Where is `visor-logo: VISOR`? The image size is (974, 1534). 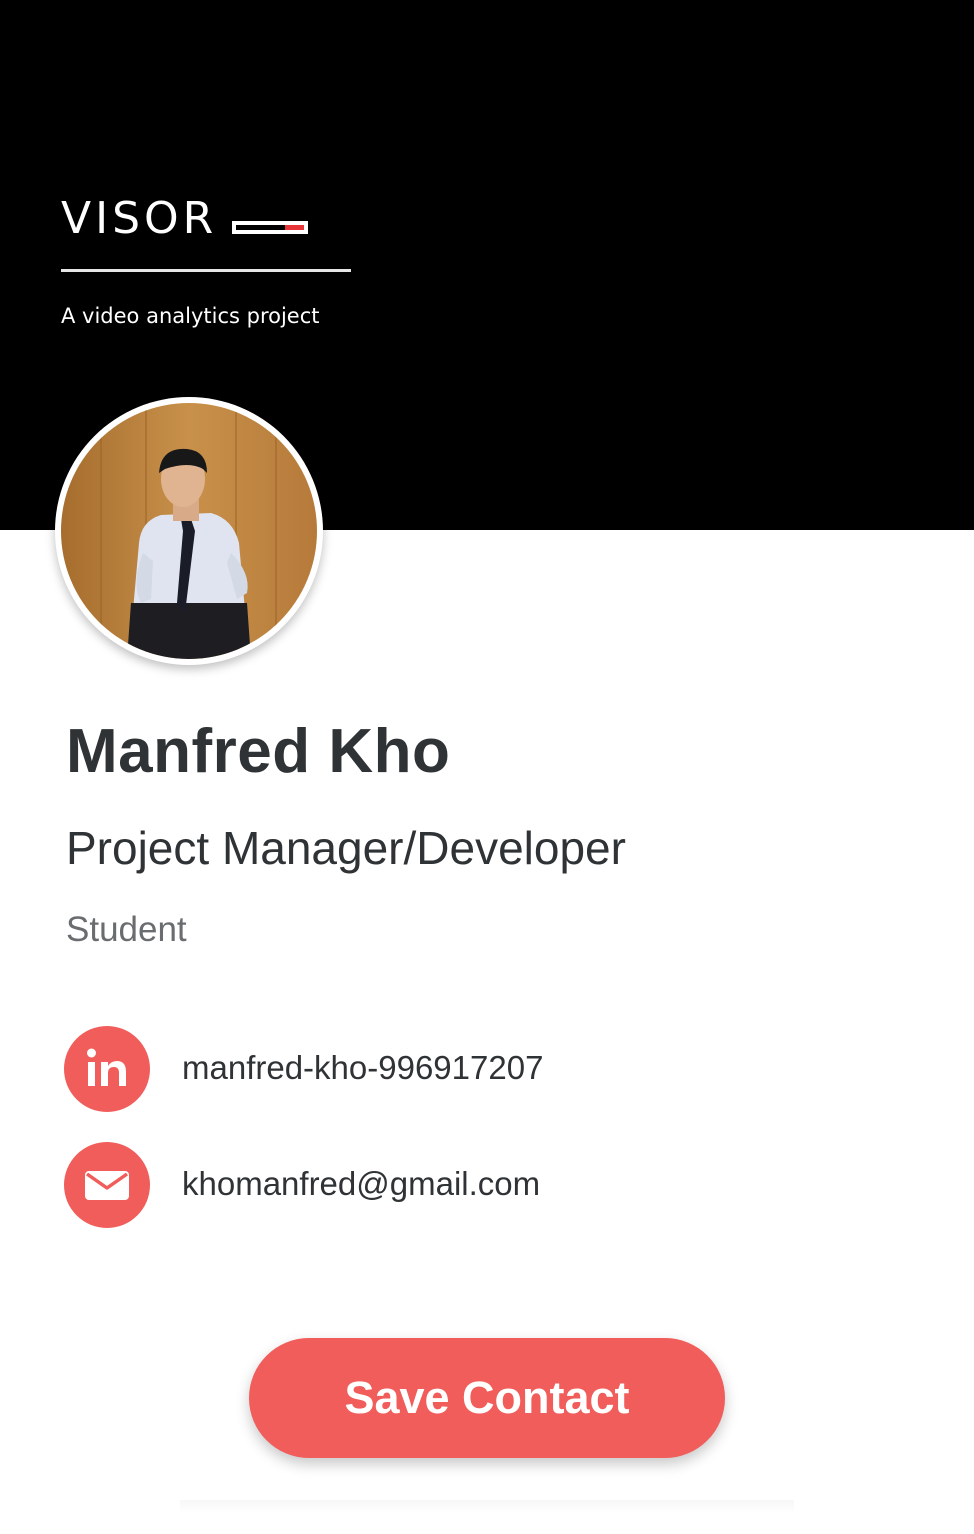 visor-logo: VISOR is located at coordinates (206, 232).